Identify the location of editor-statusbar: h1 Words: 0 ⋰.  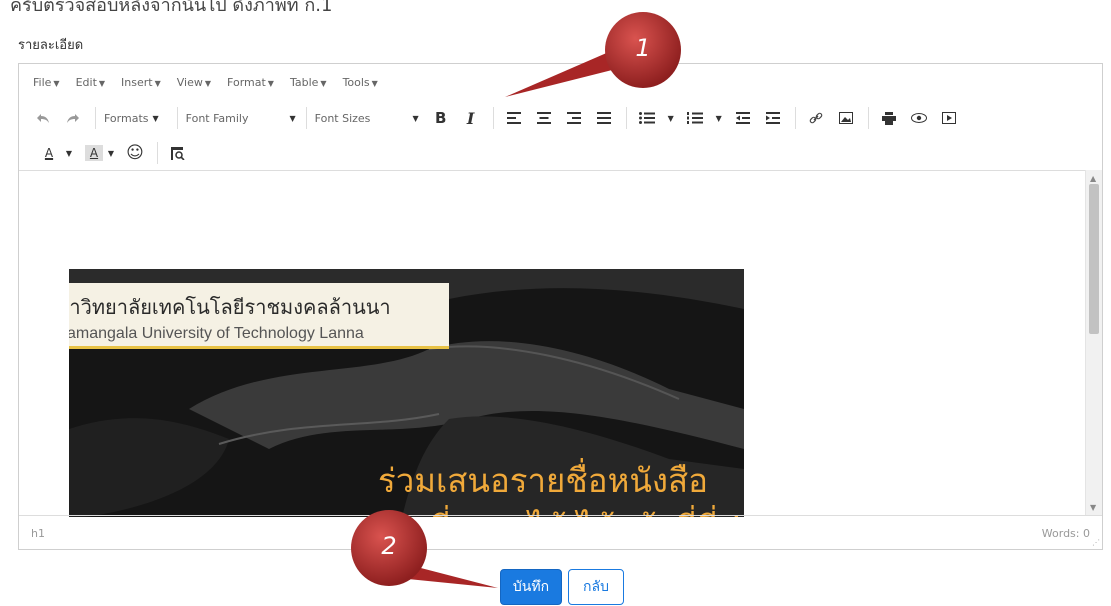
(560, 532).